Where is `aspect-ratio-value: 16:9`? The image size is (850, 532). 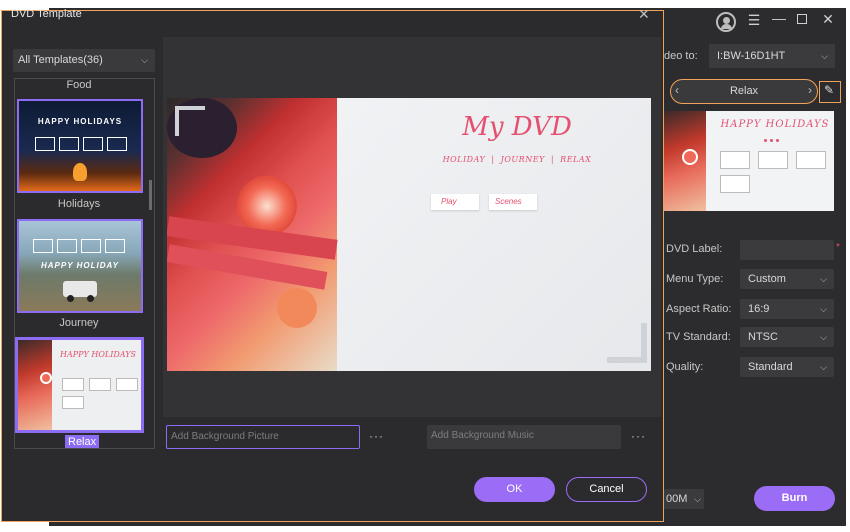
aspect-ratio-value: 16:9 is located at coordinates (759, 309).